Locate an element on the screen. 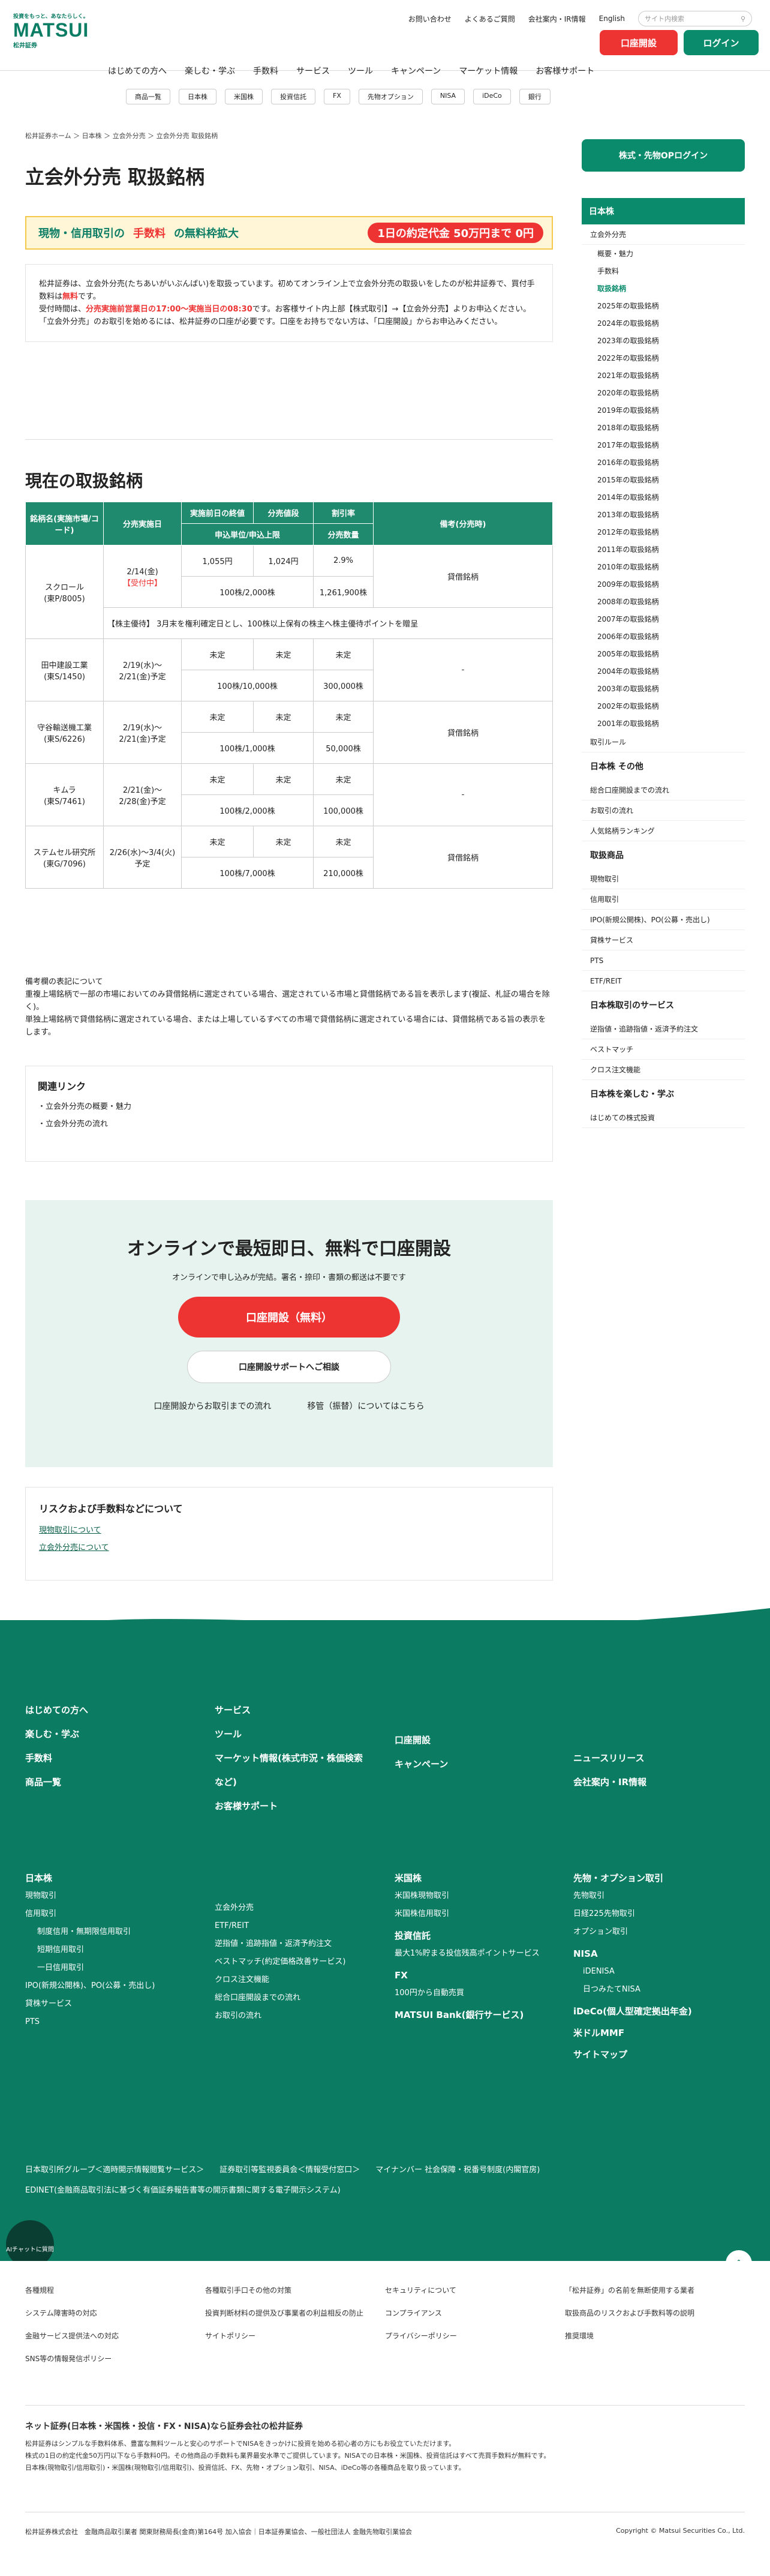 The width and height of the screenshot is (770, 2576). stock-link: 田中建設工業 (東S/1450) is located at coordinates (64, 671).